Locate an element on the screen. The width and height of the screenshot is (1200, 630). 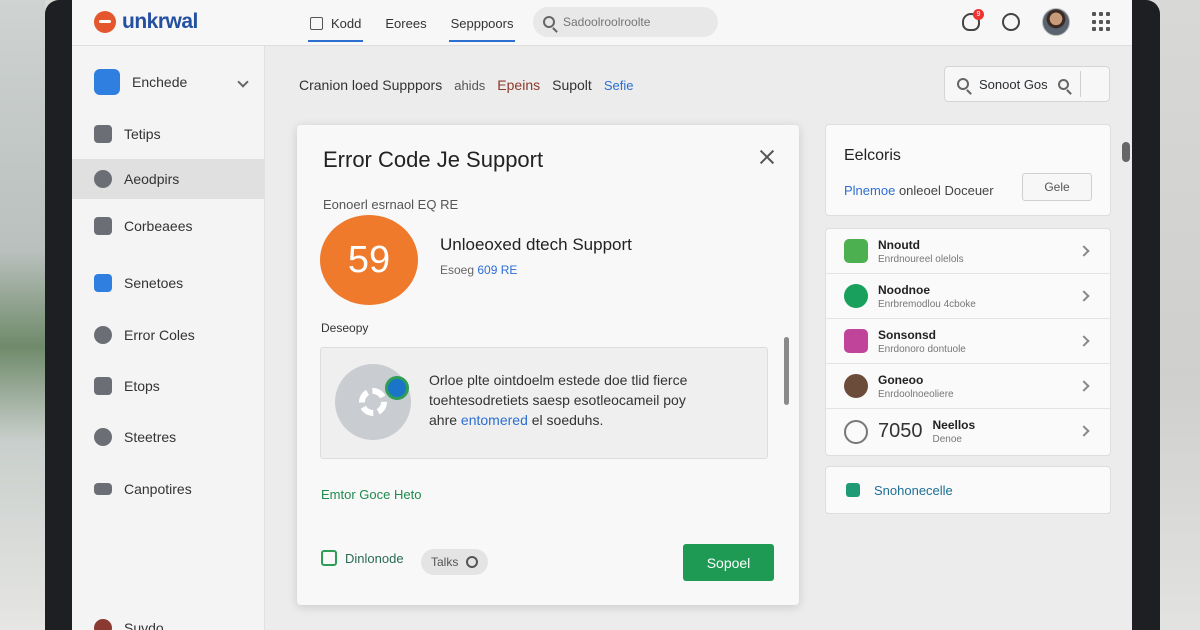
sidebar-item-suvdo: Suvdo is located at coordinates (168, 619).